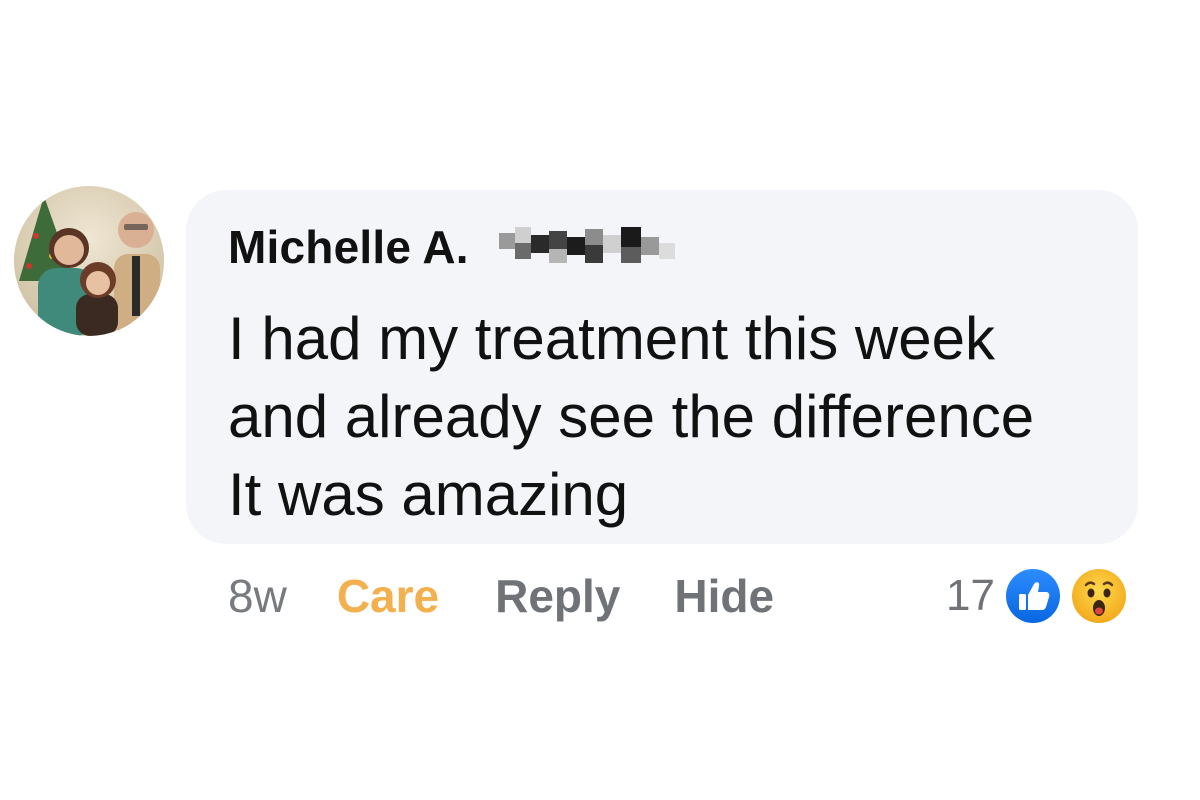 This screenshot has width=1200, height=800. What do you see at coordinates (591, 247) in the screenshot?
I see `pixelated-redaction-icon` at bounding box center [591, 247].